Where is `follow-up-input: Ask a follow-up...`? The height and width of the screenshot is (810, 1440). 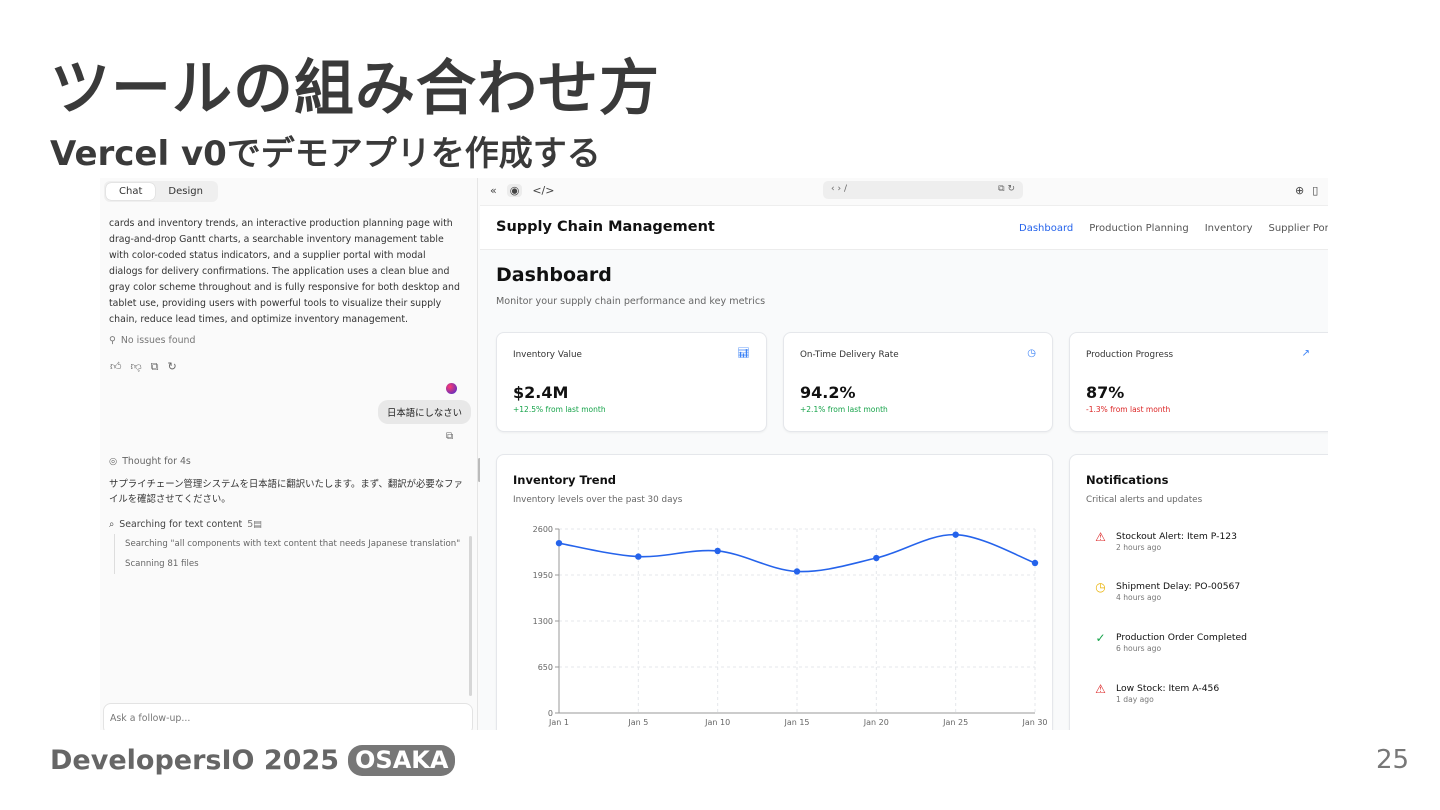 follow-up-input: Ask a follow-up... is located at coordinates (288, 716).